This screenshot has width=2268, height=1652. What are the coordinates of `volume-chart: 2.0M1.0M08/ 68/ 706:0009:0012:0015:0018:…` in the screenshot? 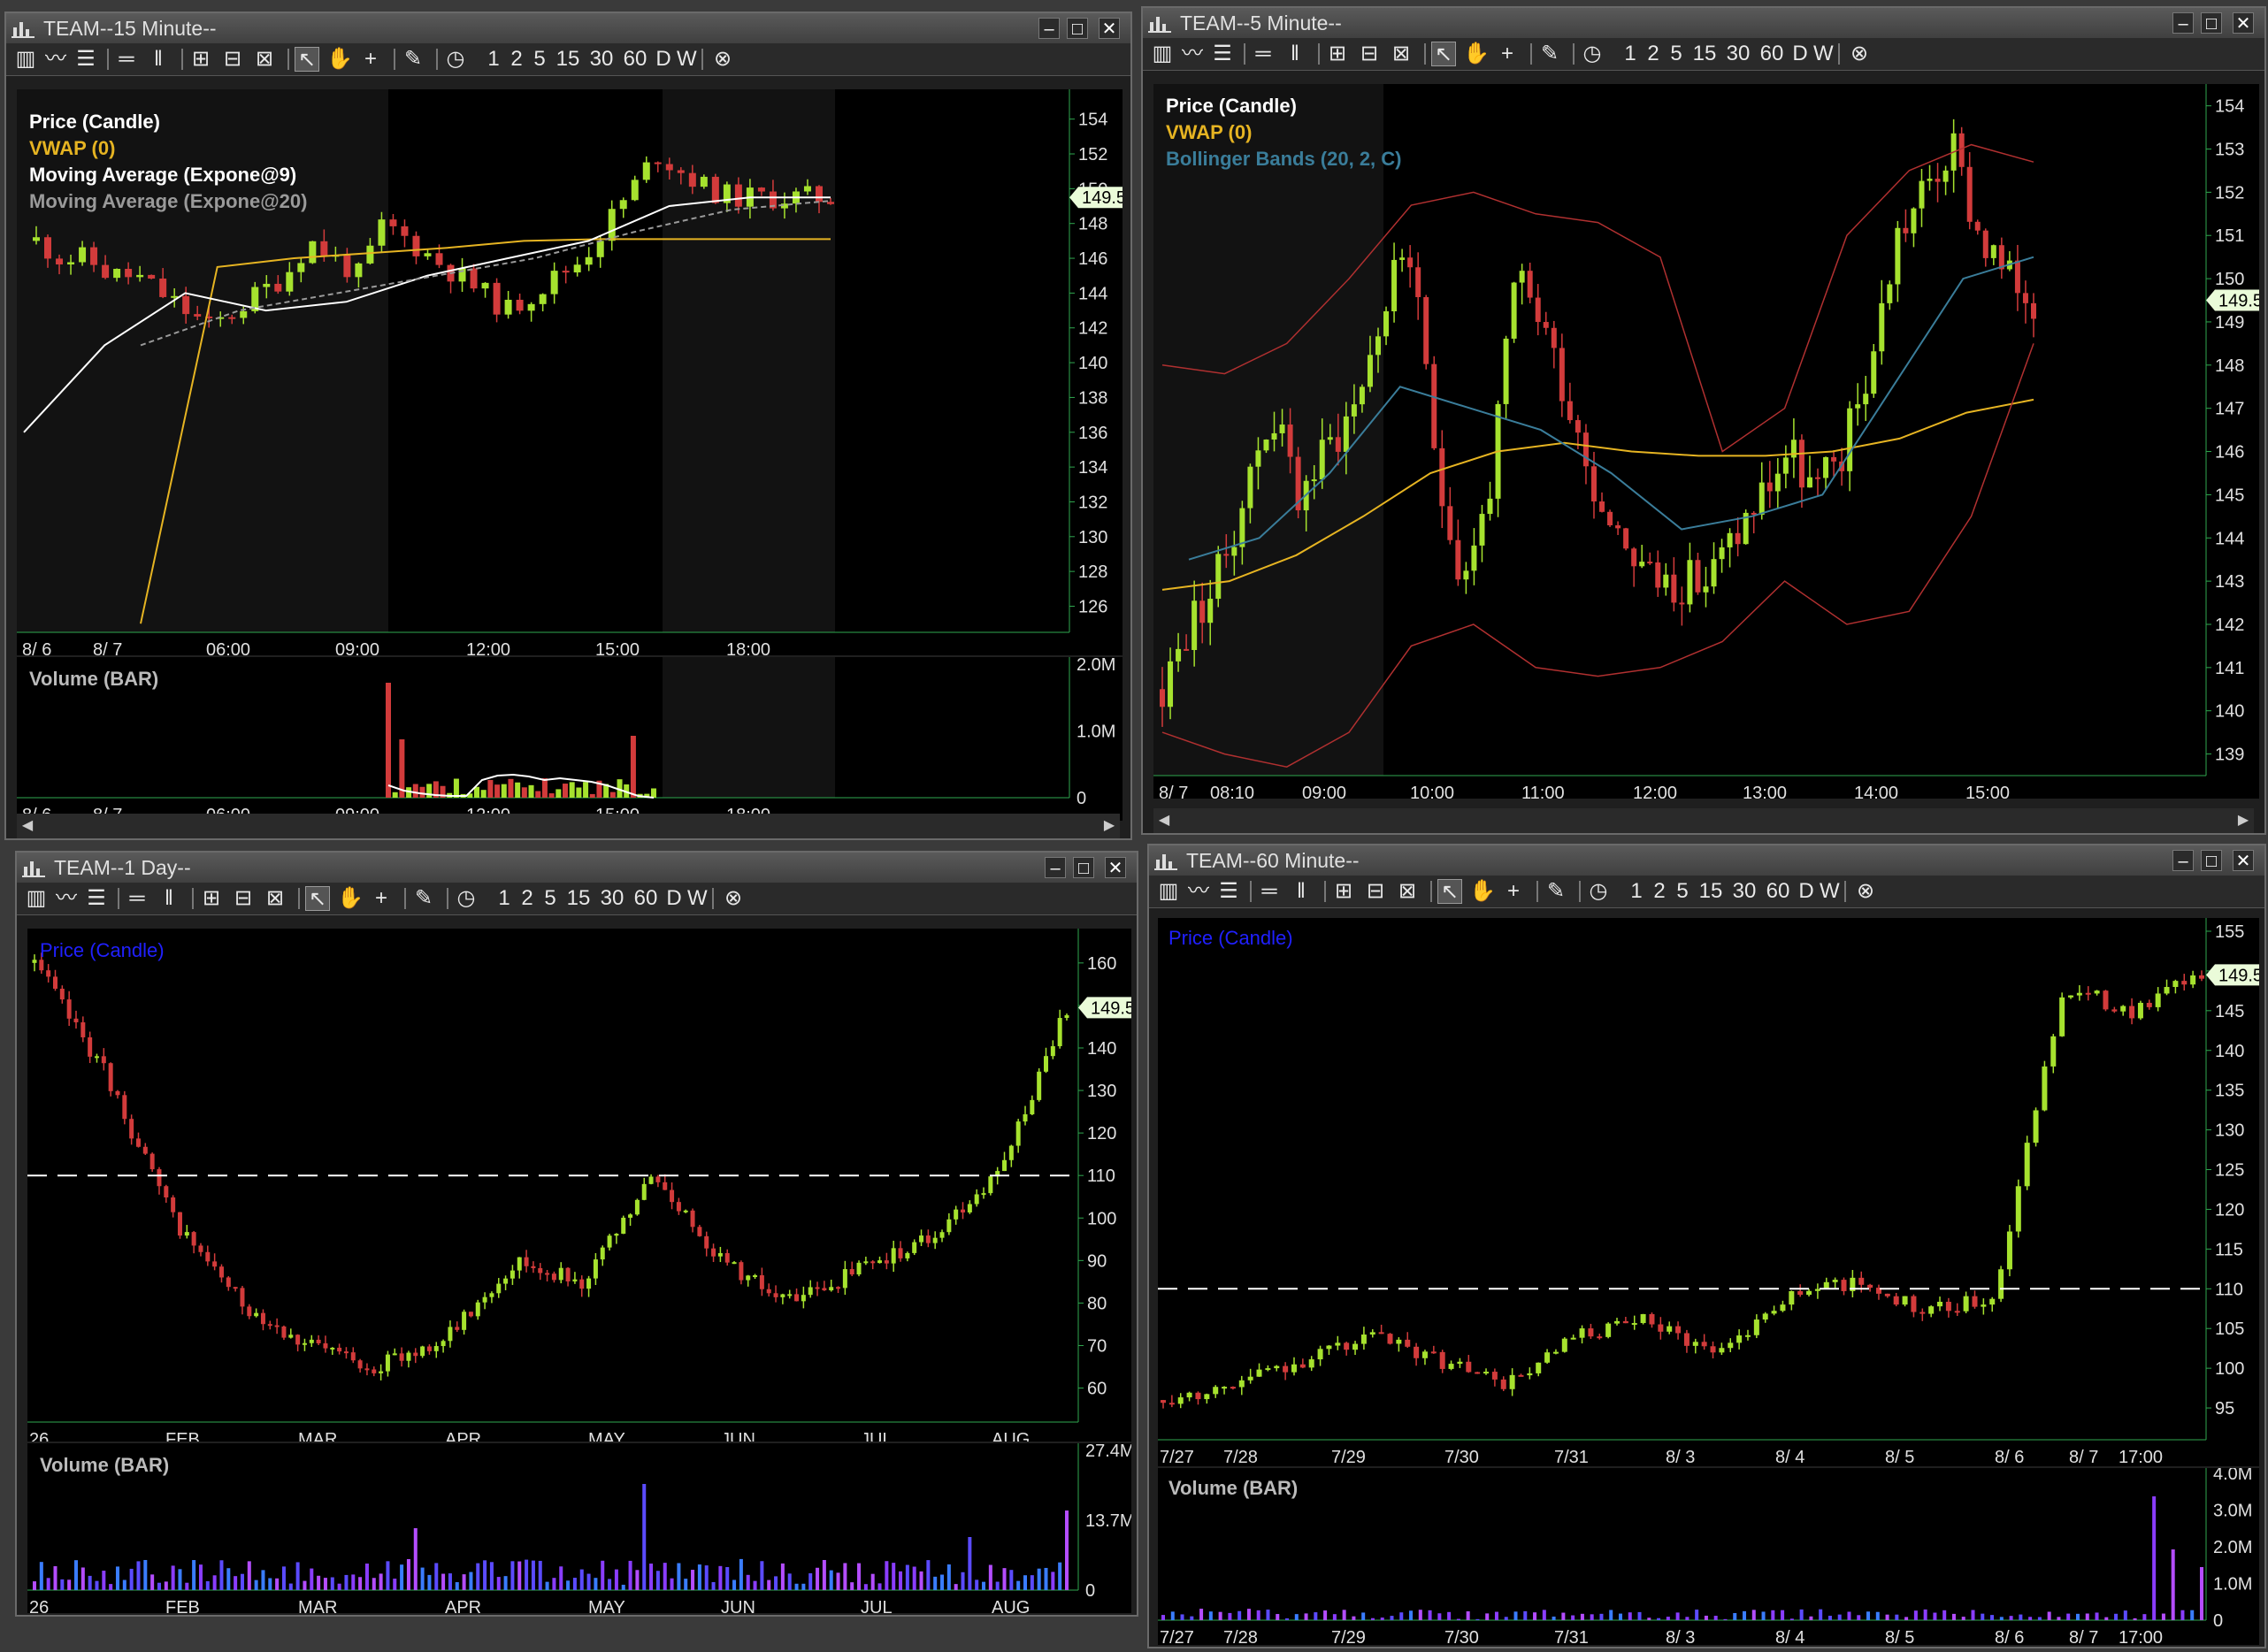 It's located at (570, 739).